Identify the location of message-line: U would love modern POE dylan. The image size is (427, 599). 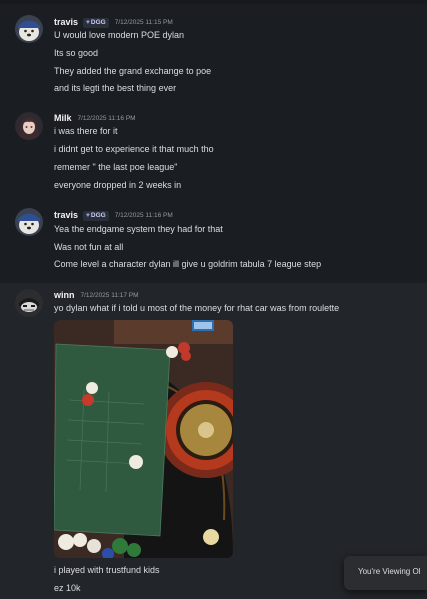
(119, 35).